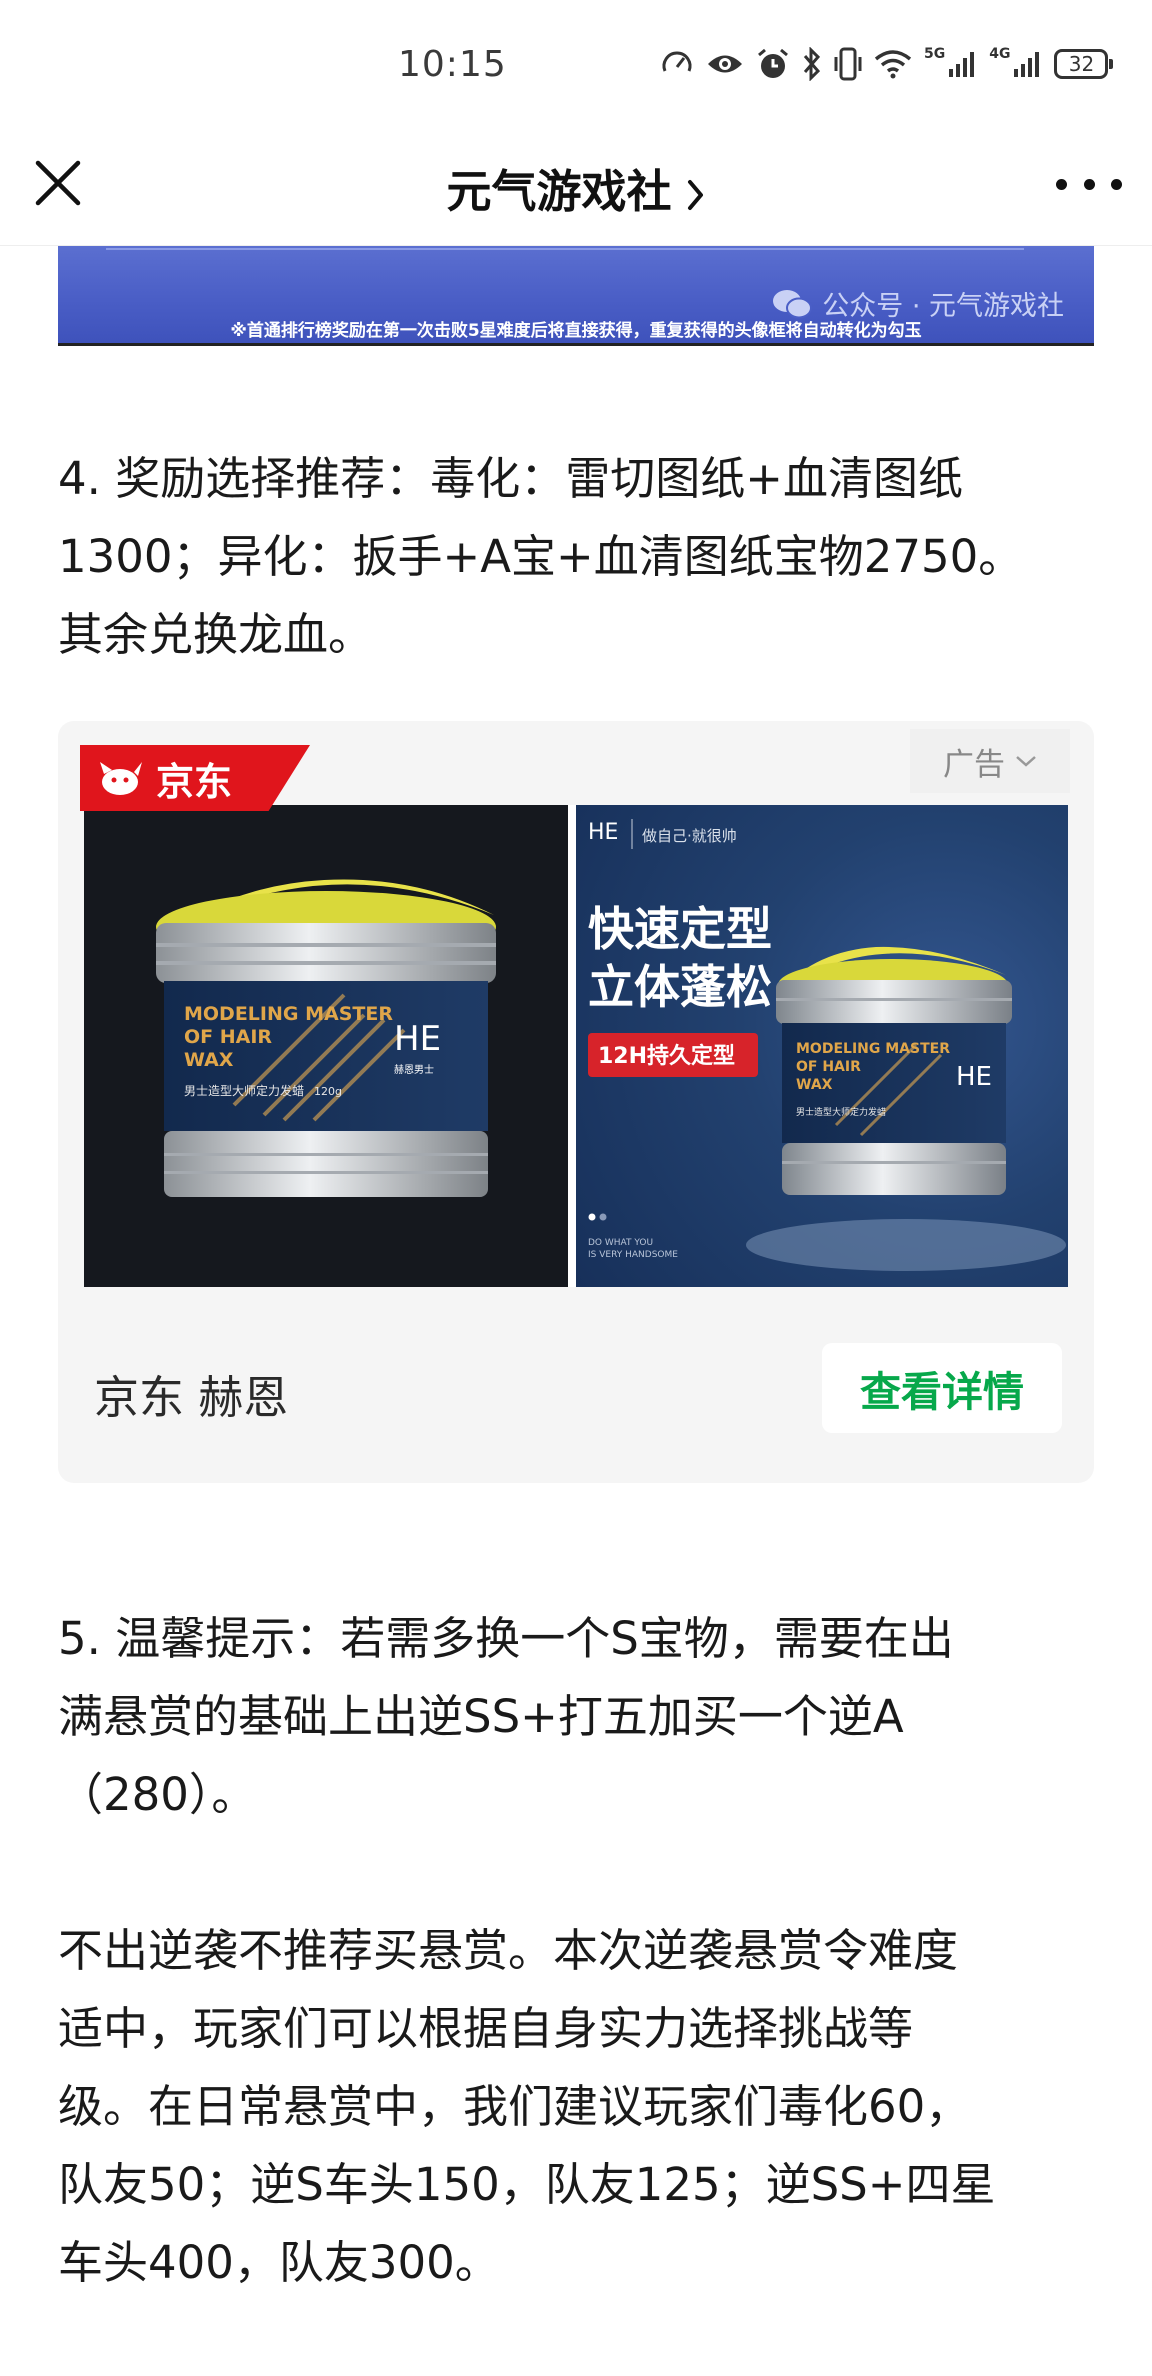  I want to click on nav-bar: 元气游戏社, so click(576, 190).